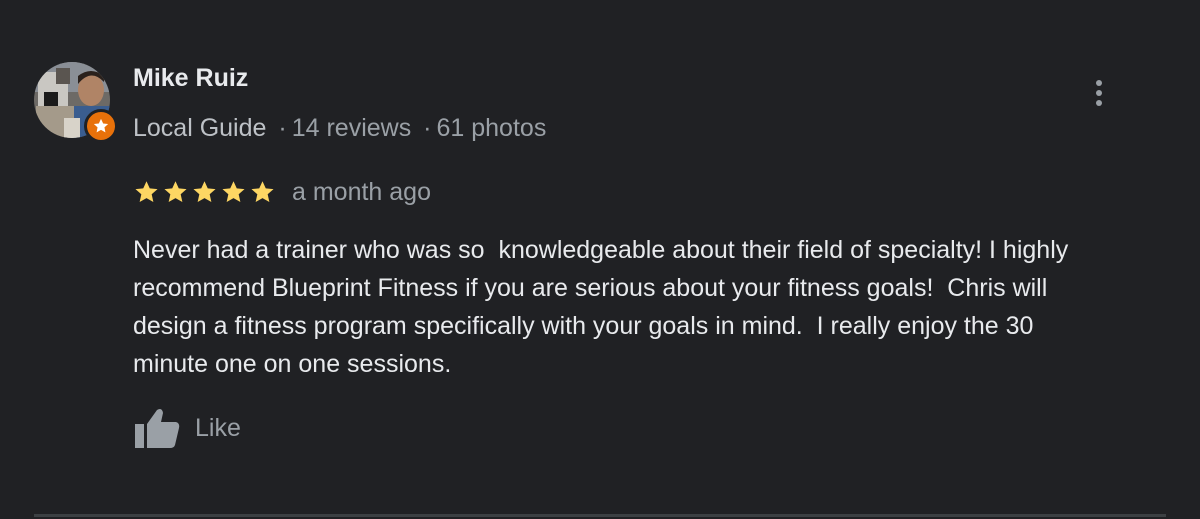 The image size is (1200, 519). I want to click on review-count: 14 reviews, so click(351, 128).